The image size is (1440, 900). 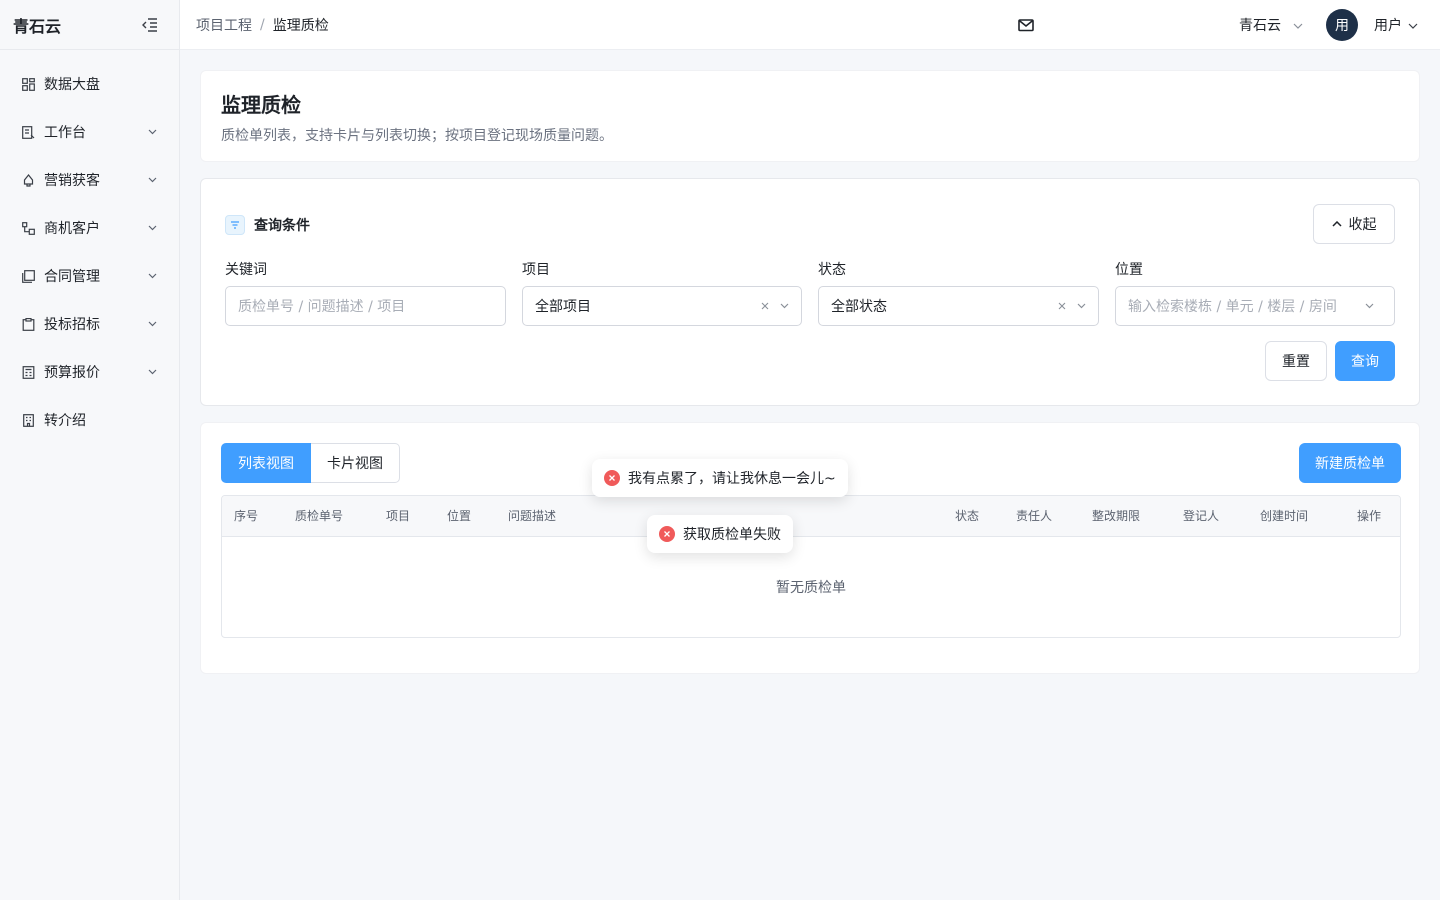 I want to click on reset-button: 重置, so click(x=1296, y=361).